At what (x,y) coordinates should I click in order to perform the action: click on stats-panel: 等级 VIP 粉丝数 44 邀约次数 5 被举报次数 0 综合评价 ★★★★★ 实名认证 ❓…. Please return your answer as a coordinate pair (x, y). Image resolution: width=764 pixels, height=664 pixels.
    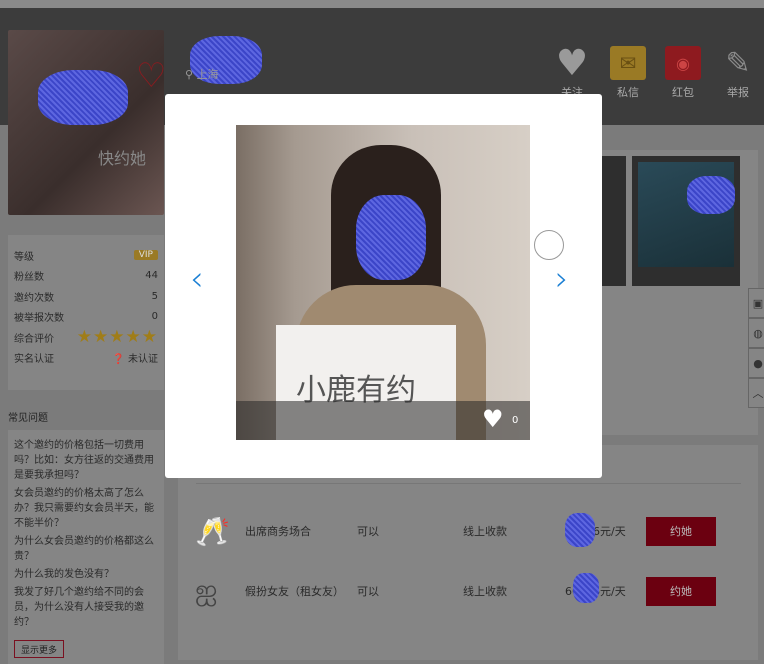
    Looking at the image, I should click on (86, 312).